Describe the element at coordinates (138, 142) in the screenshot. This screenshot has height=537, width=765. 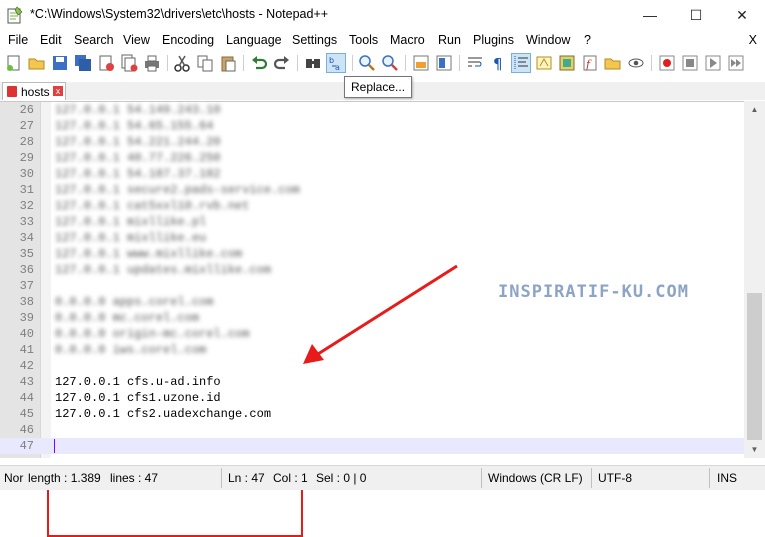
I see `line-text: 127.0.0.1 54.221.244.20` at that location.